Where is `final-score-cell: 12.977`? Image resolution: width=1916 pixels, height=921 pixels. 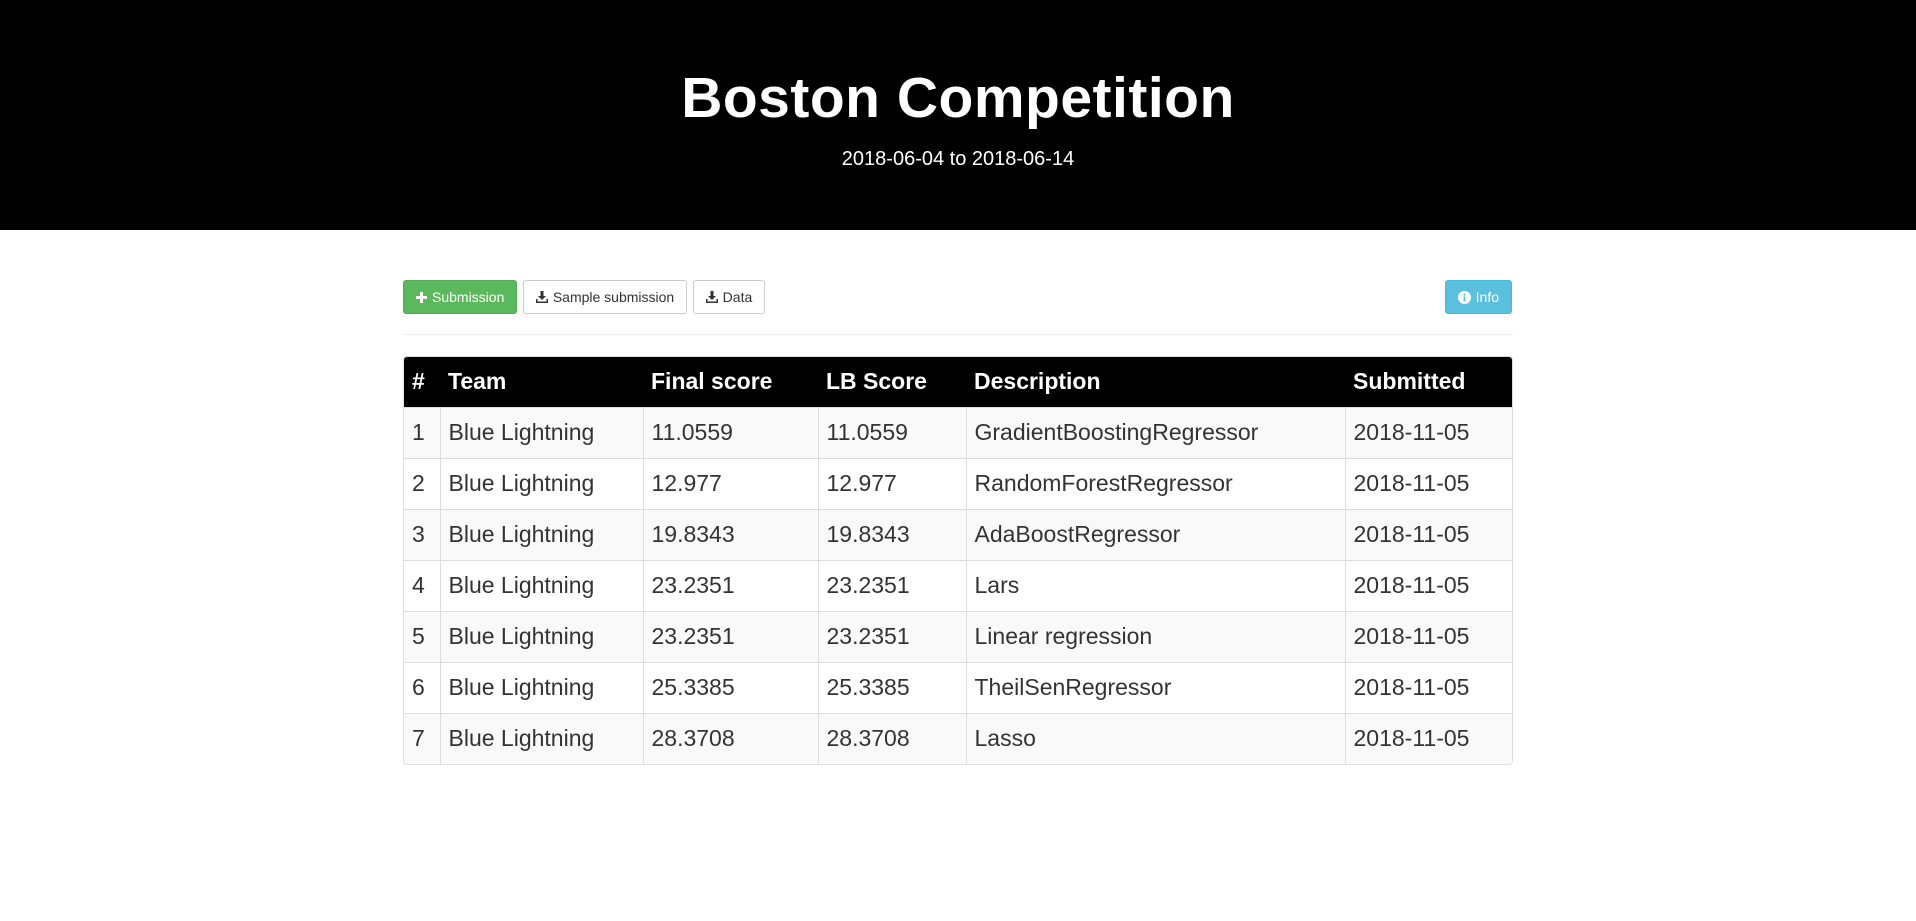
final-score-cell: 12.977 is located at coordinates (730, 483).